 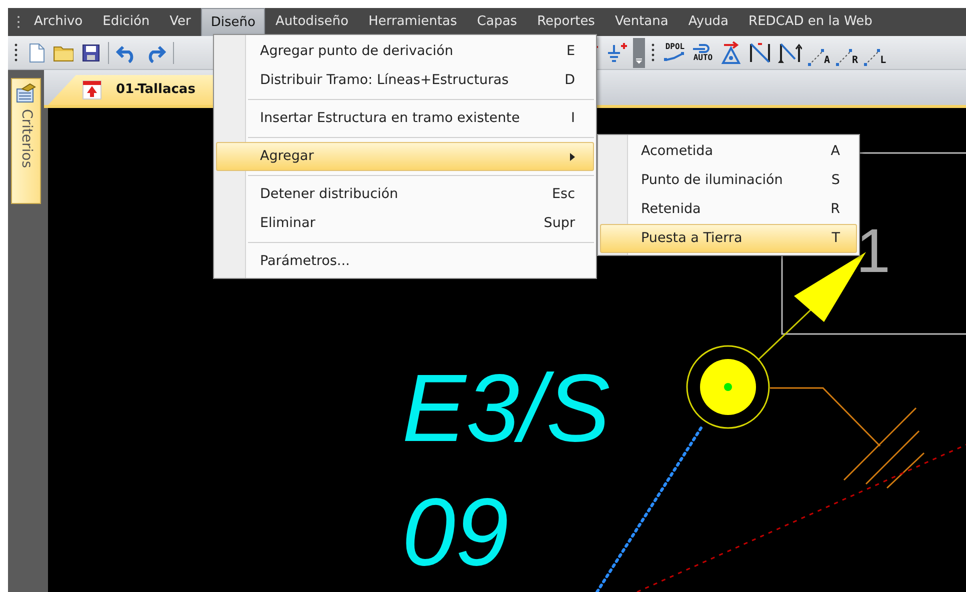 I want to click on auto-tool-button: AUTO, so click(x=703, y=53).